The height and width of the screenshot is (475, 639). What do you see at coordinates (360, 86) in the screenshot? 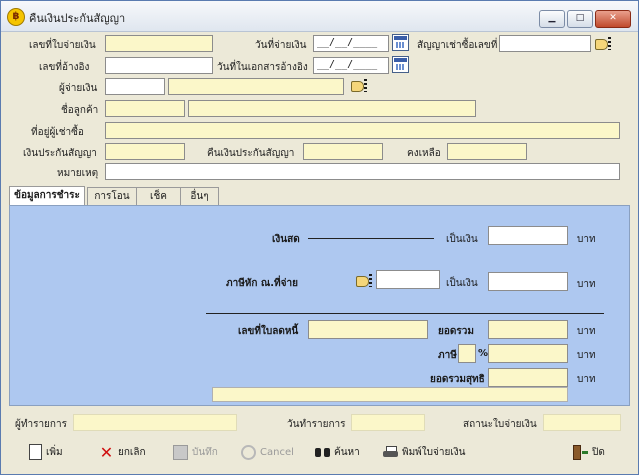
I see `payer-lookup-icon` at bounding box center [360, 86].